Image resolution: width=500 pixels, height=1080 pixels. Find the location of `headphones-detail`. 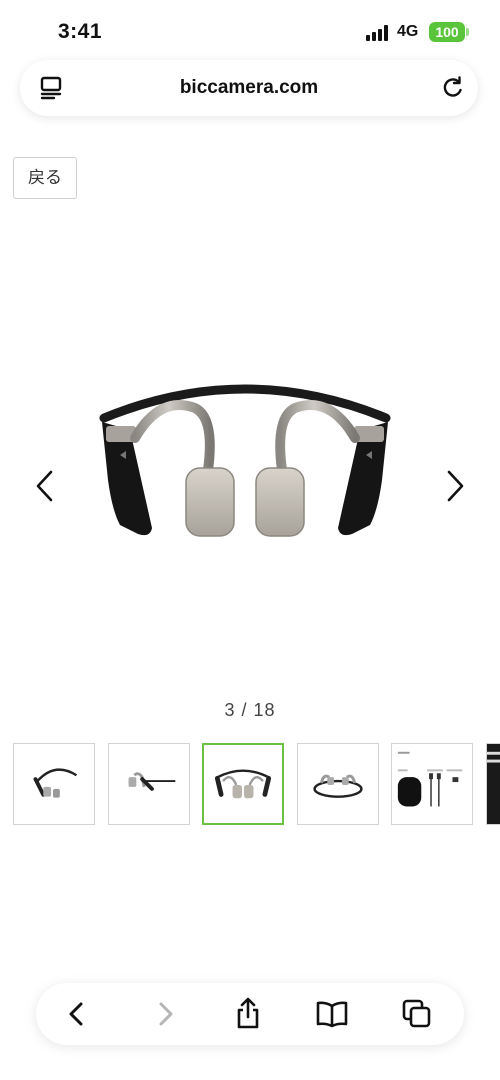

headphones-detail is located at coordinates (493, 784).